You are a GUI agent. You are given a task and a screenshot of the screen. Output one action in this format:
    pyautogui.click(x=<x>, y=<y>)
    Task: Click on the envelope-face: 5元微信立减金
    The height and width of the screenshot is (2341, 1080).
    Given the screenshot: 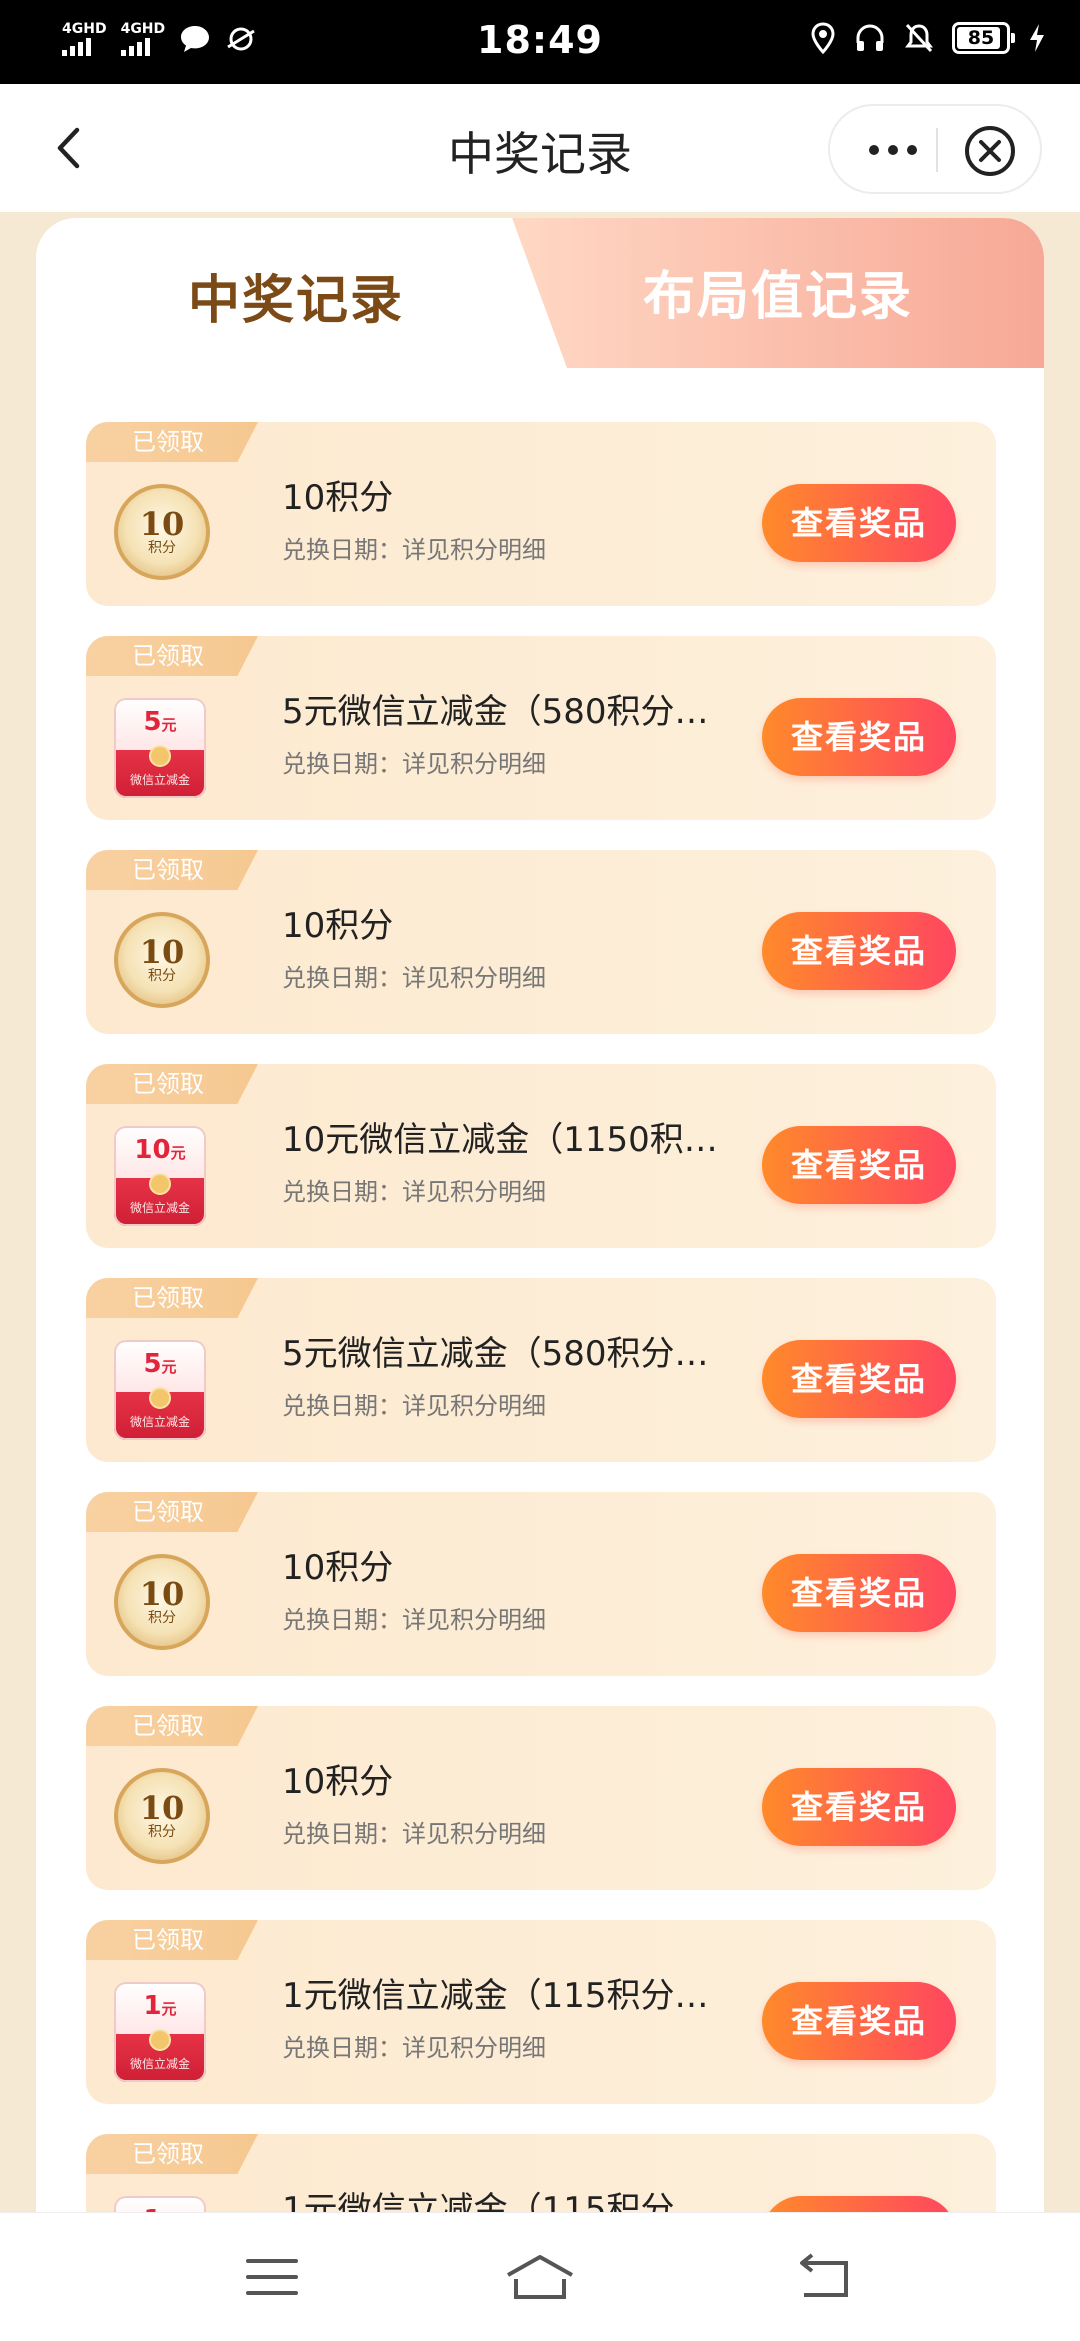 What is the action you would take?
    pyautogui.click(x=160, y=748)
    